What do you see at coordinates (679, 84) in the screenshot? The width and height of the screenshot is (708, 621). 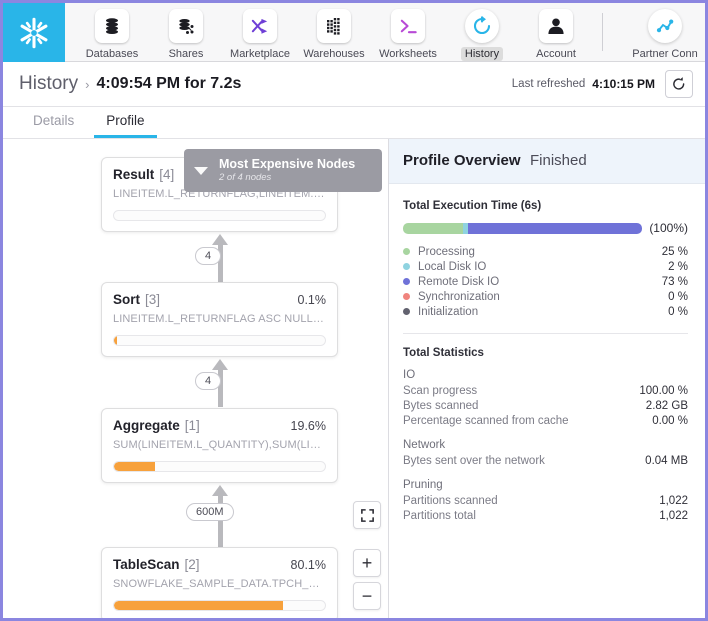 I see `refresh-button` at bounding box center [679, 84].